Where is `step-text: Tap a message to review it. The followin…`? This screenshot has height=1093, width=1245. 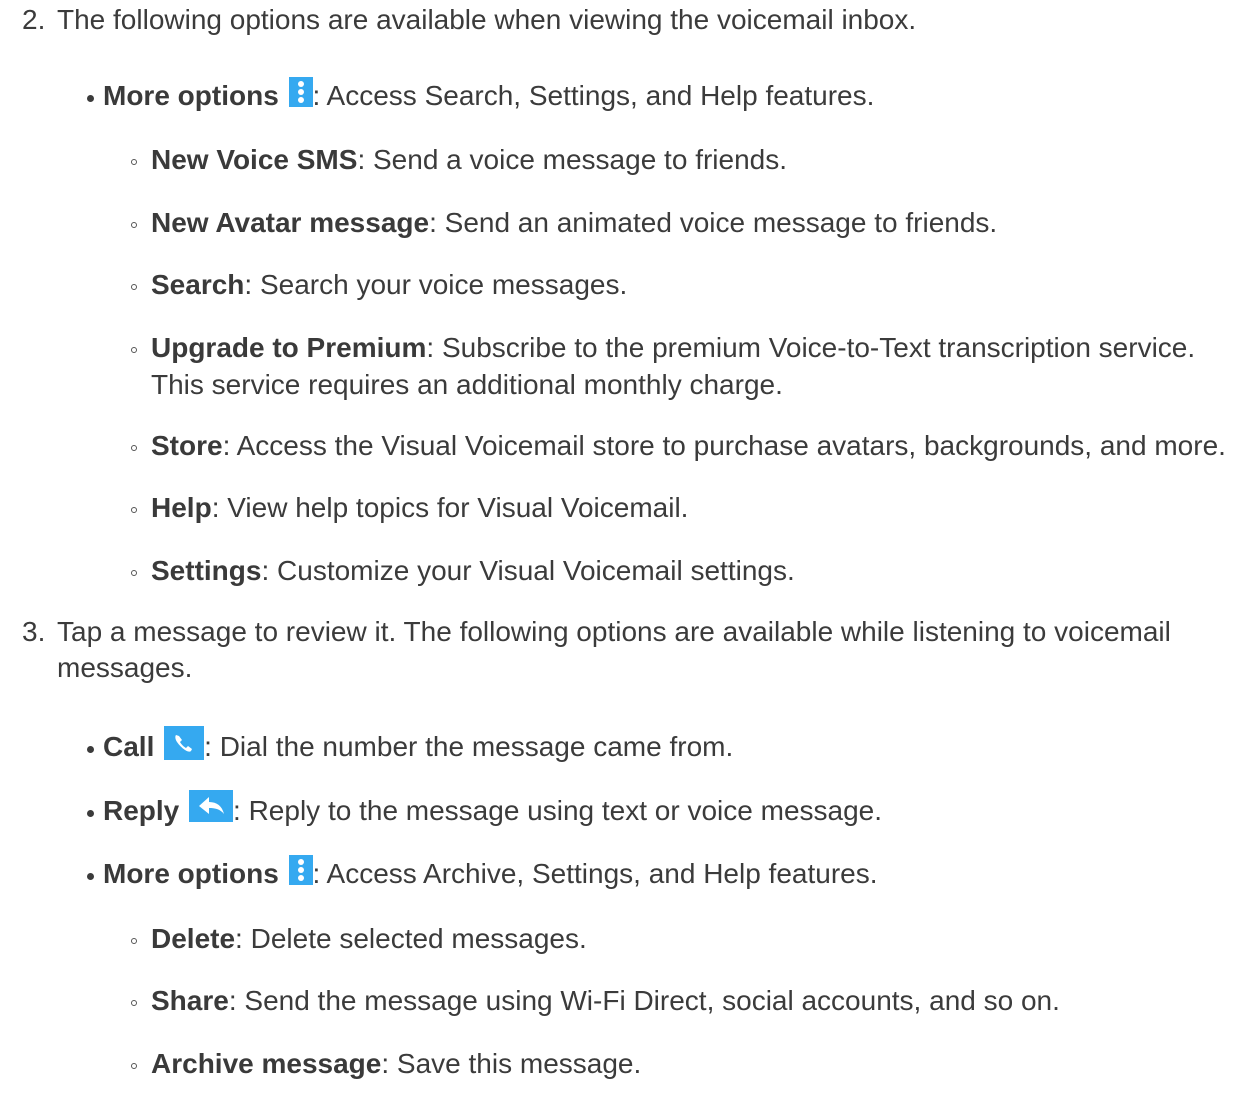
step-text: Tap a message to review it. The followin… is located at coordinates (614, 631).